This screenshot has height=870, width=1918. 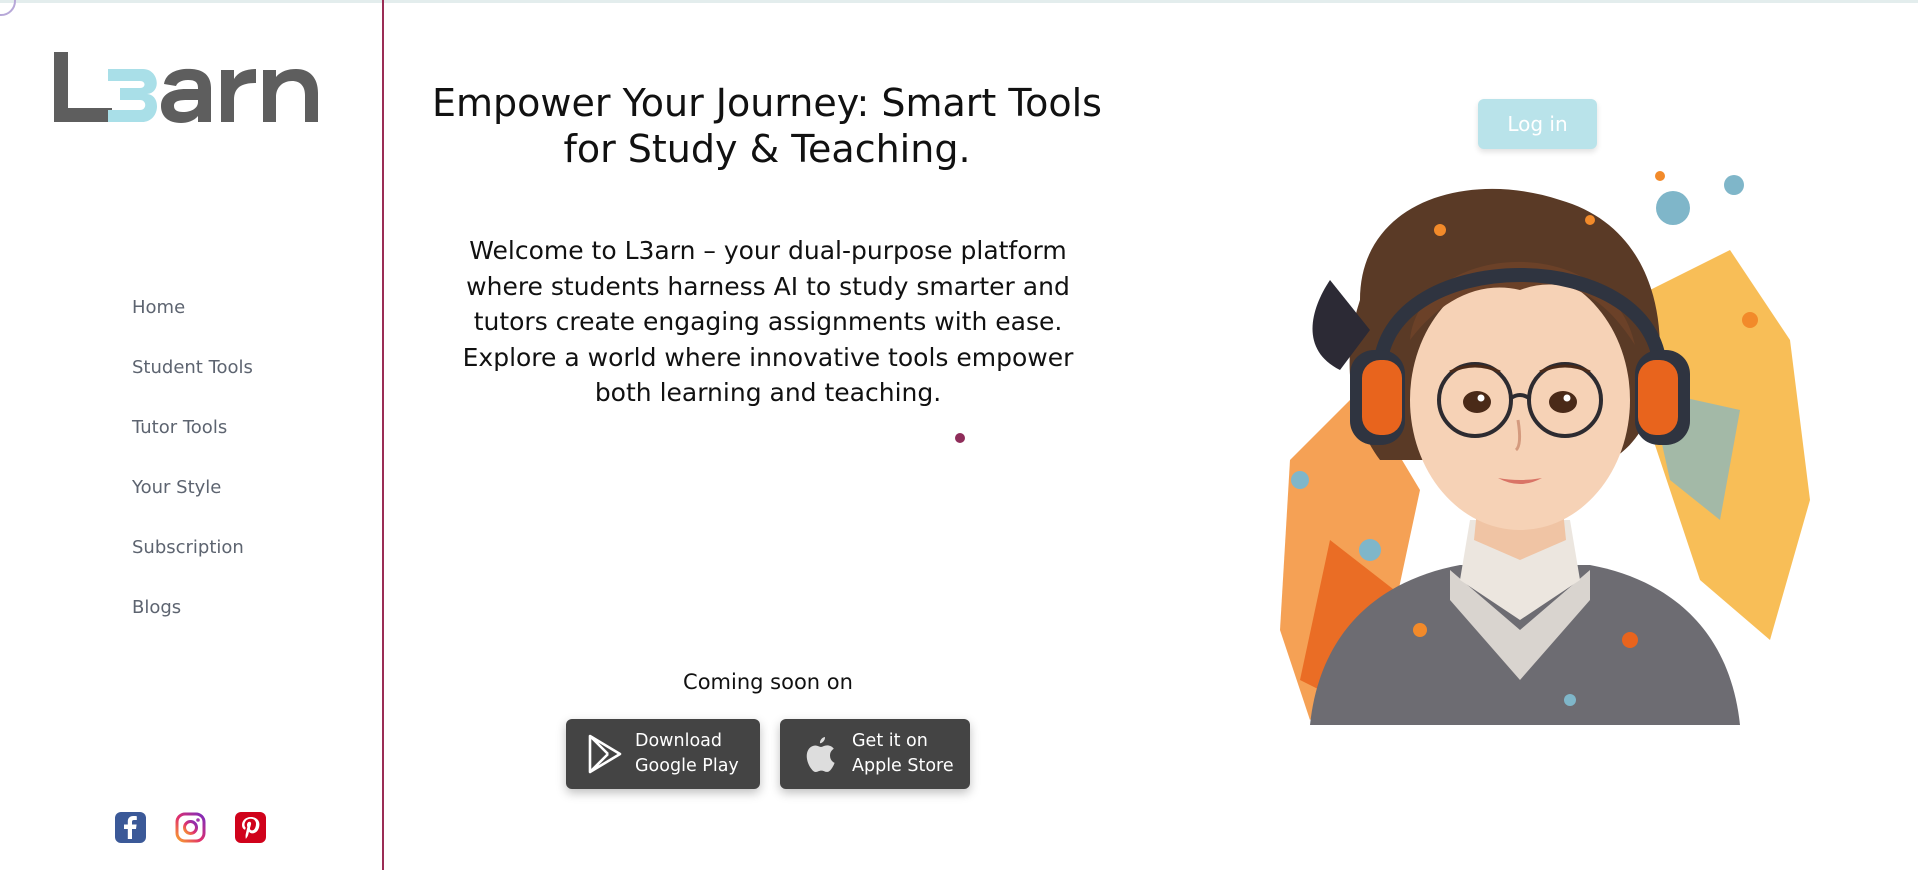 What do you see at coordinates (250, 827) in the screenshot?
I see `pinterest-icon` at bounding box center [250, 827].